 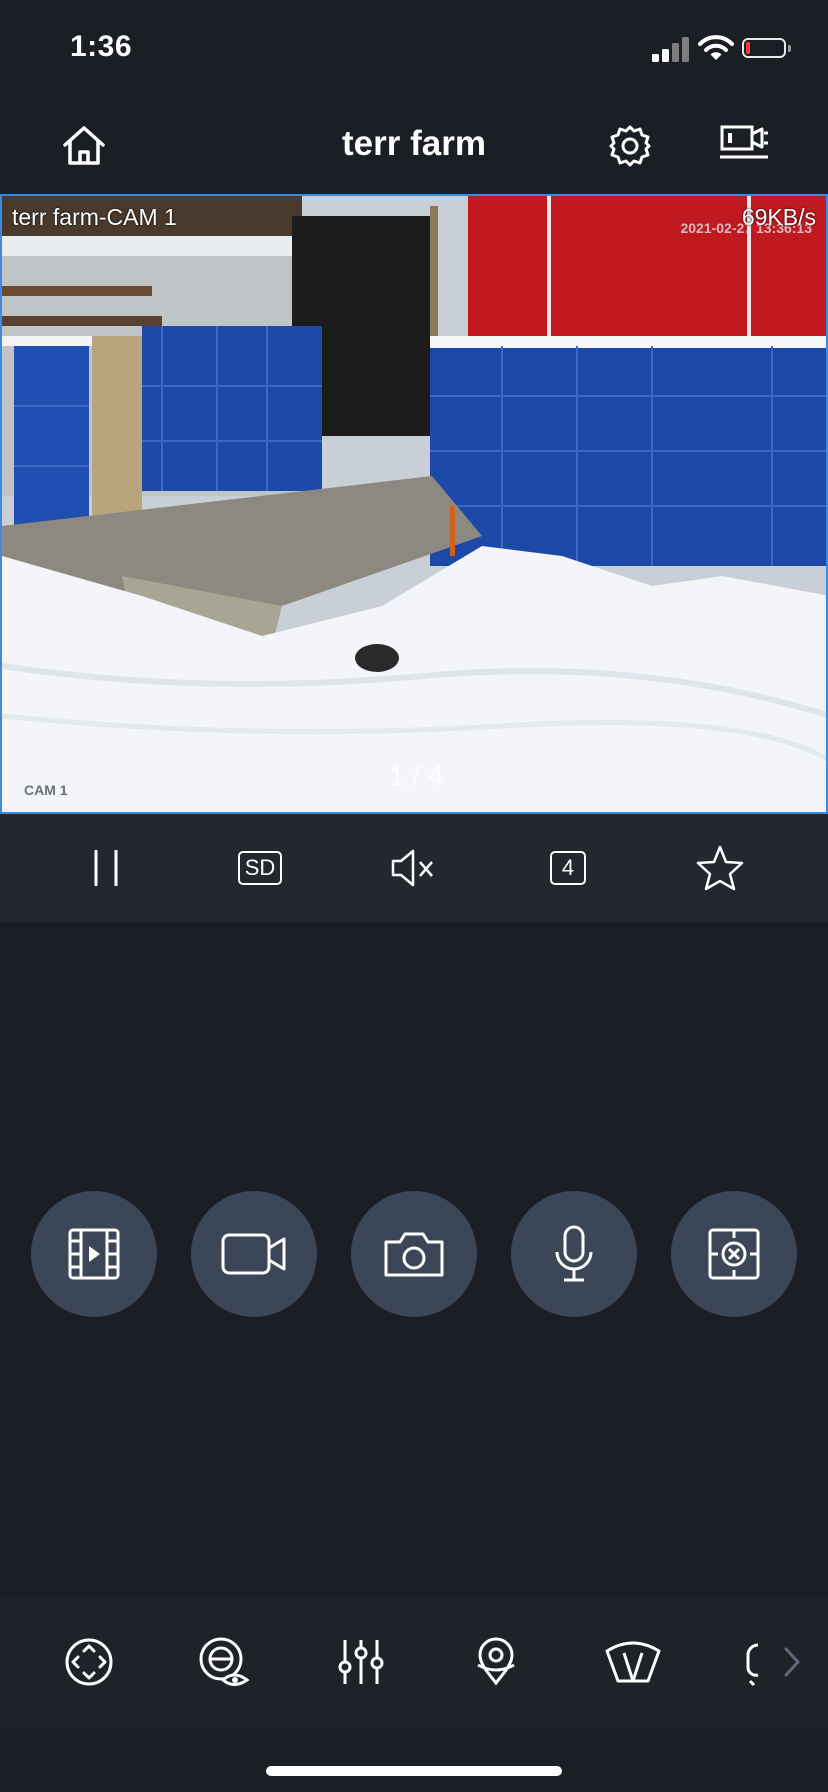 I want to click on split-count-label: 4, so click(x=568, y=868).